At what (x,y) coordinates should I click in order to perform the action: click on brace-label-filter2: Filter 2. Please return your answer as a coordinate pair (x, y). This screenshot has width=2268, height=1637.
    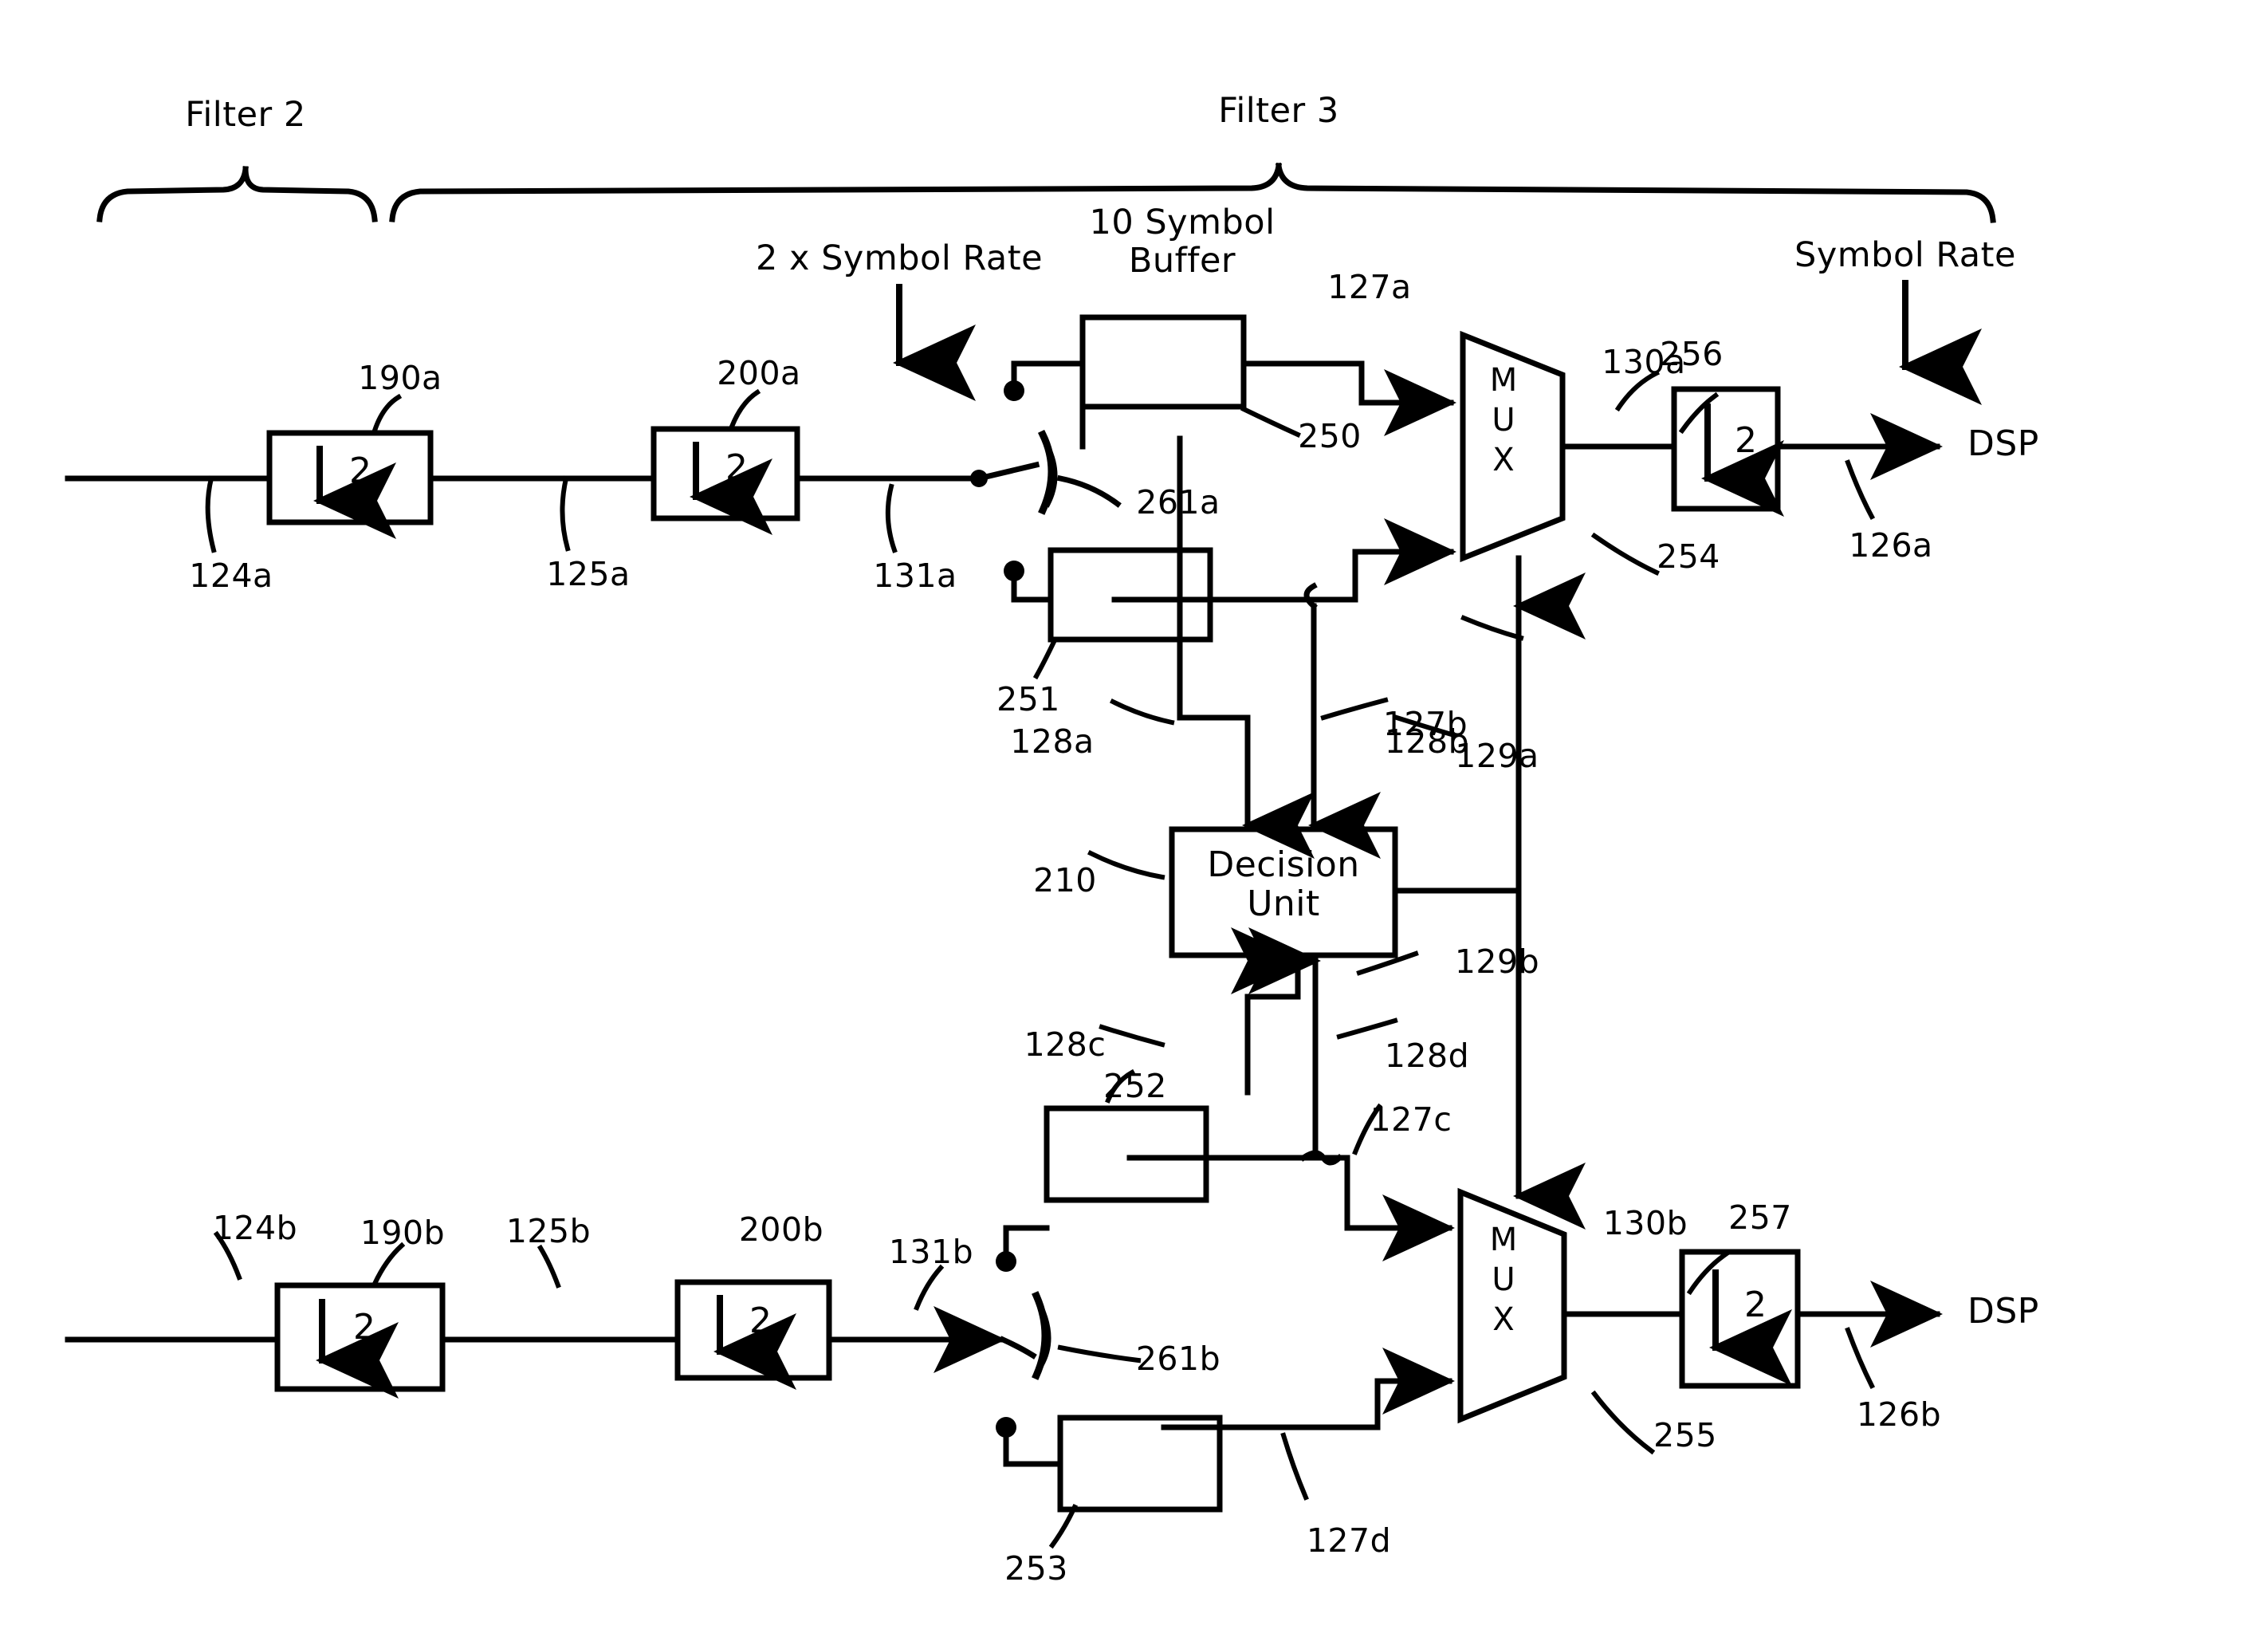
    Looking at the image, I should click on (246, 115).